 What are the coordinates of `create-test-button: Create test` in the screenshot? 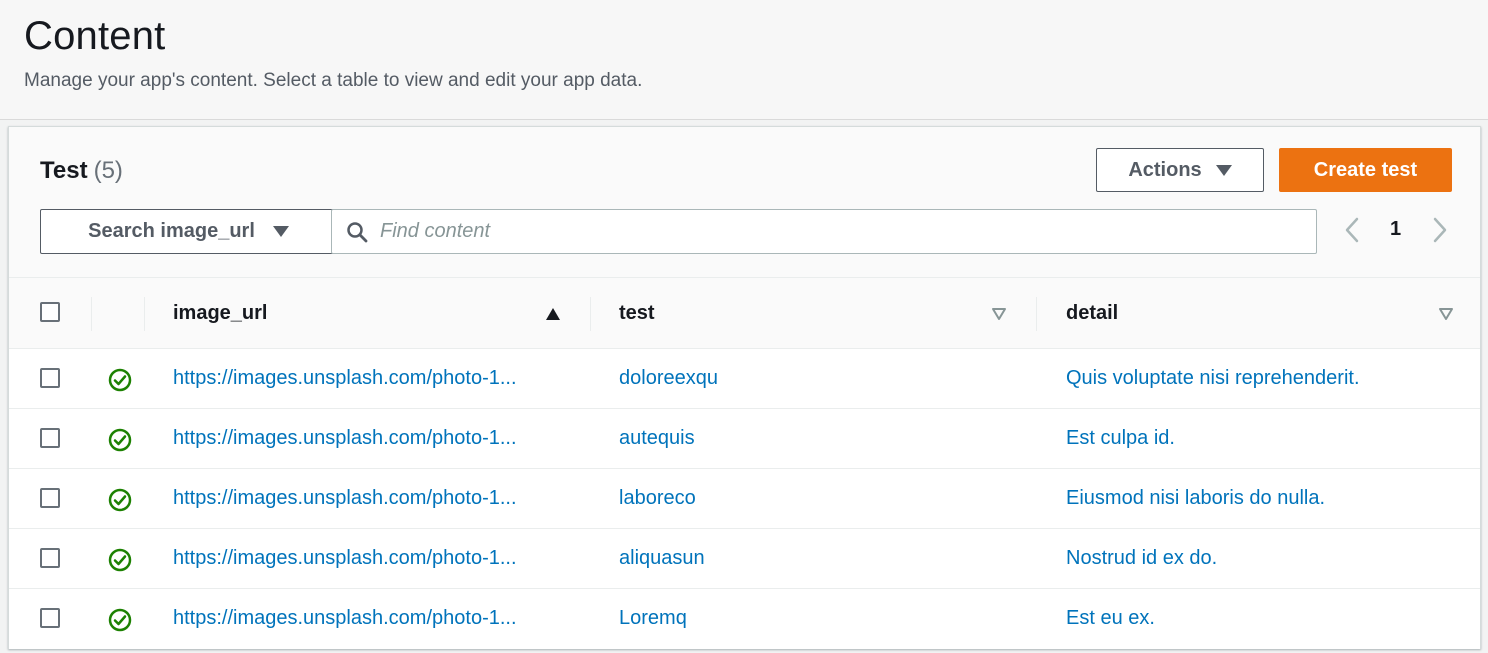 It's located at (1365, 170).